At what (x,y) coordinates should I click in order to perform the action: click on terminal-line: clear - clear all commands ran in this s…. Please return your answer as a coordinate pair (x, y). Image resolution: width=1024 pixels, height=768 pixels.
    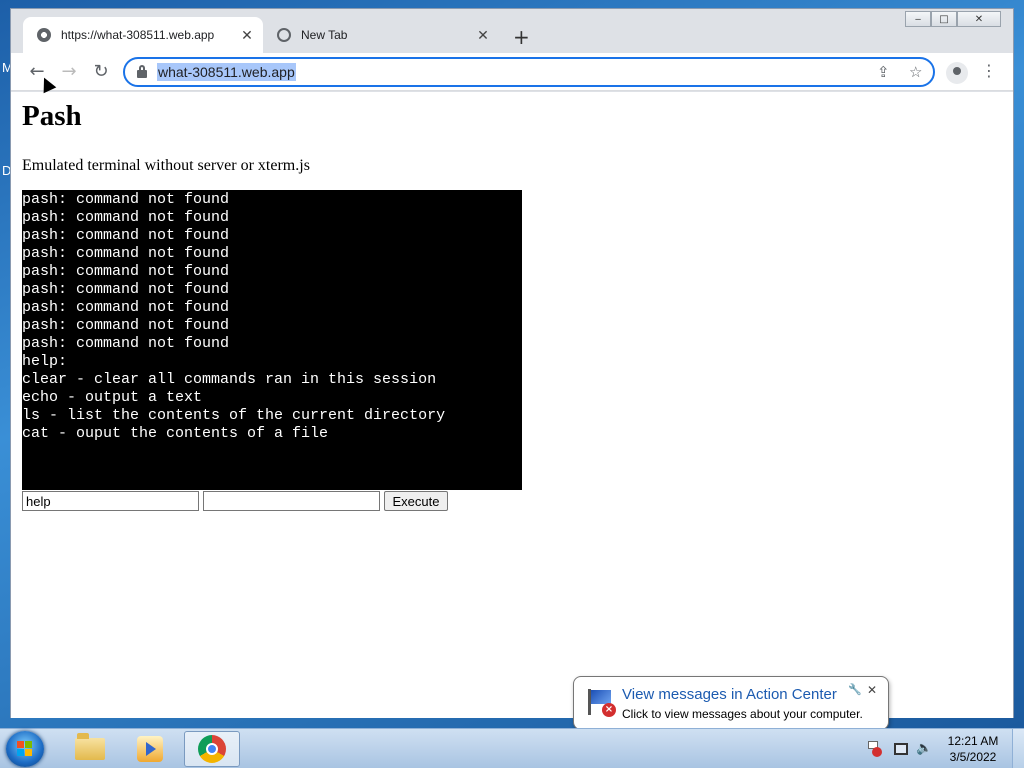
    Looking at the image, I should click on (229, 379).